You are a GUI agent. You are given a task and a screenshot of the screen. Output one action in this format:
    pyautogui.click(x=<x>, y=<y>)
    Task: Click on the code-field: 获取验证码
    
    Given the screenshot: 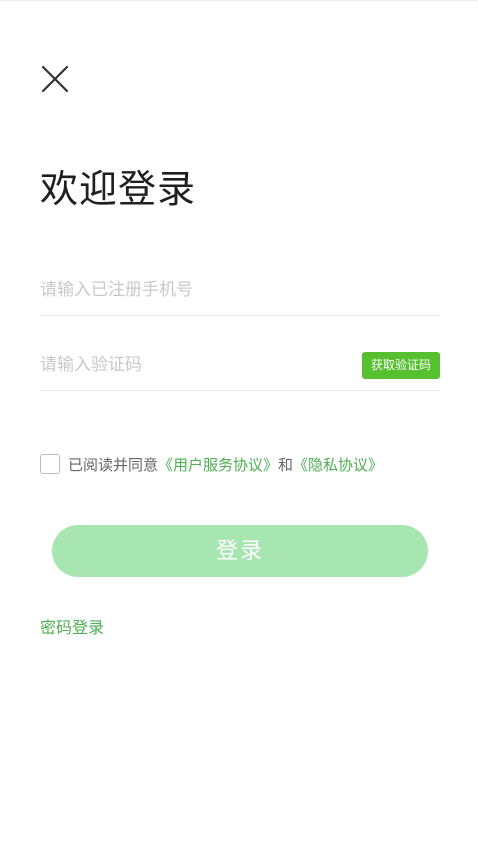 What is the action you would take?
    pyautogui.click(x=240, y=365)
    